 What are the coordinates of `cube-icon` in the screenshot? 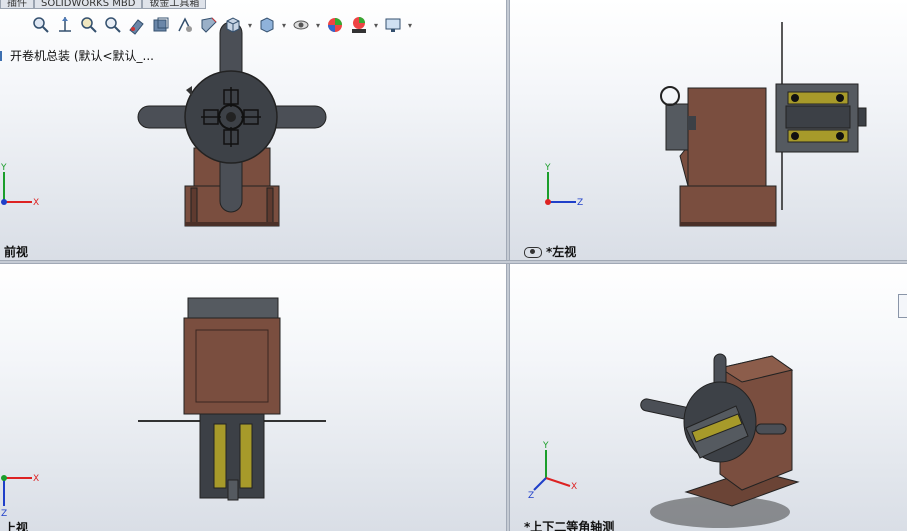 It's located at (233, 25).